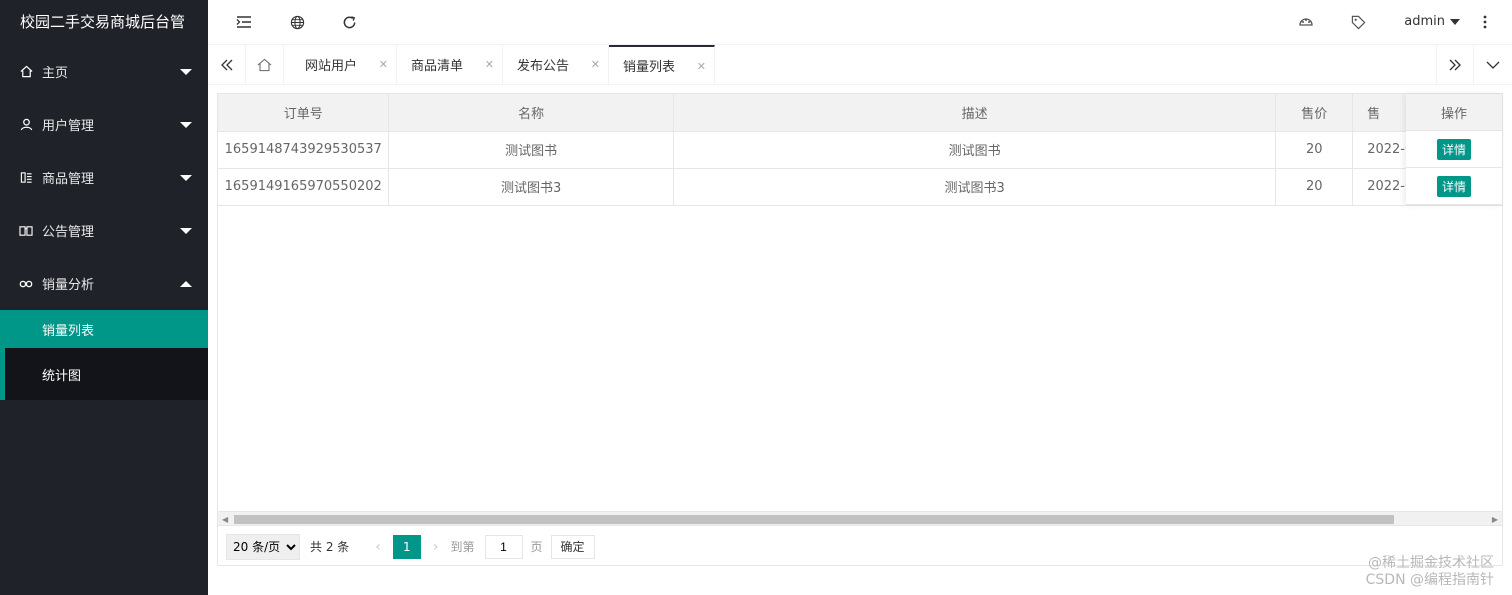 The height and width of the screenshot is (595, 1512). I want to click on tabs-menu-button, so click(1493, 64).